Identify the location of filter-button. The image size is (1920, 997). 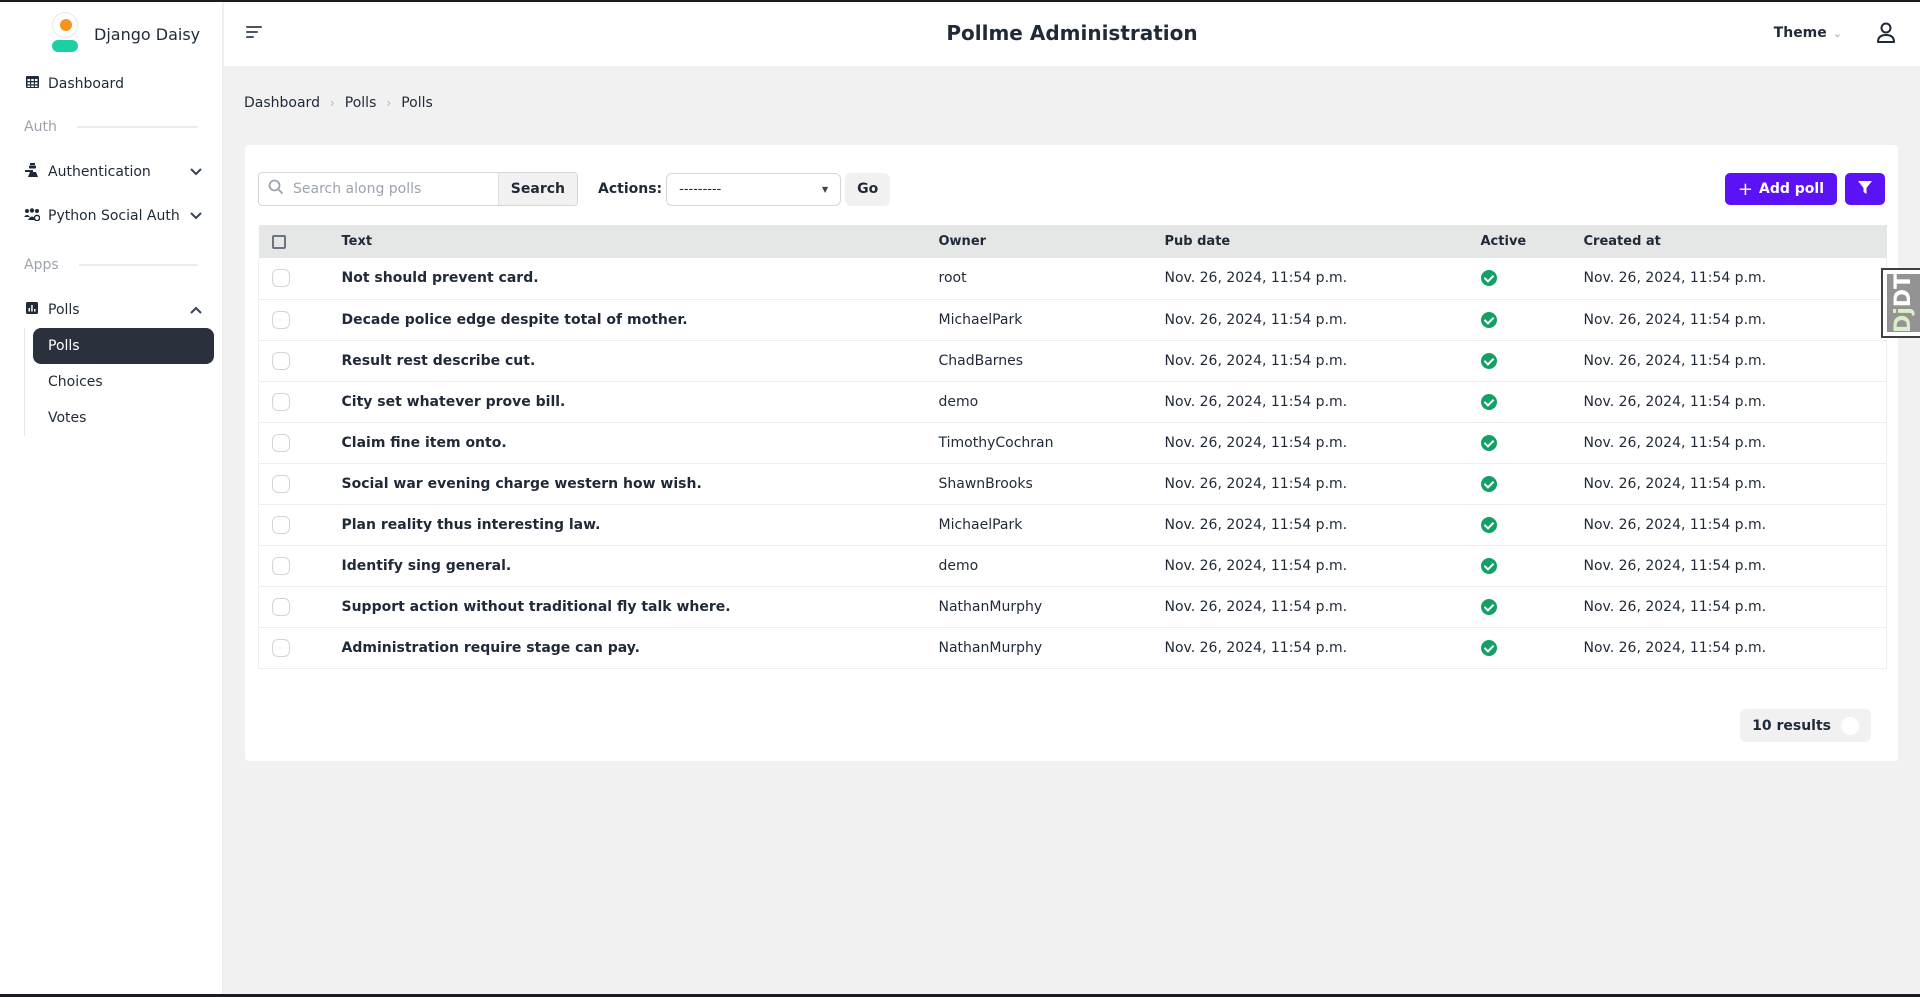
(1865, 189).